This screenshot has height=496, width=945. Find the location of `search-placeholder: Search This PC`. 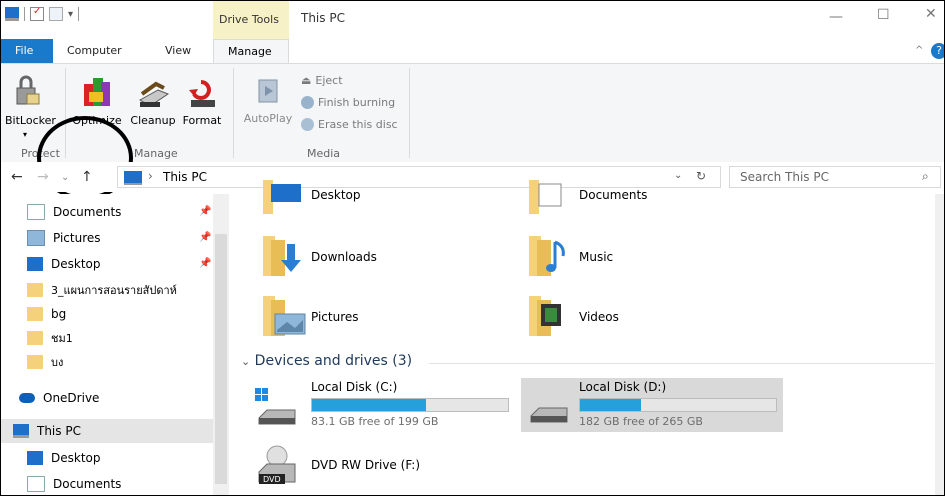

search-placeholder: Search This PC is located at coordinates (784, 177).